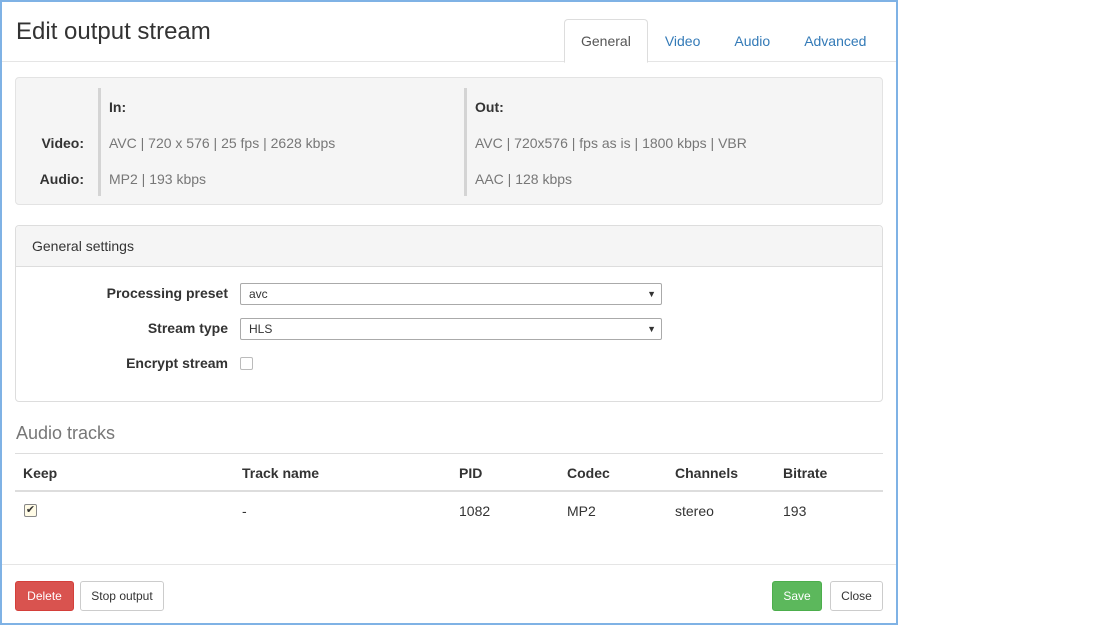 The image size is (1100, 625). Describe the element at coordinates (122, 596) in the screenshot. I see `stop-output-button: Stop output` at that location.